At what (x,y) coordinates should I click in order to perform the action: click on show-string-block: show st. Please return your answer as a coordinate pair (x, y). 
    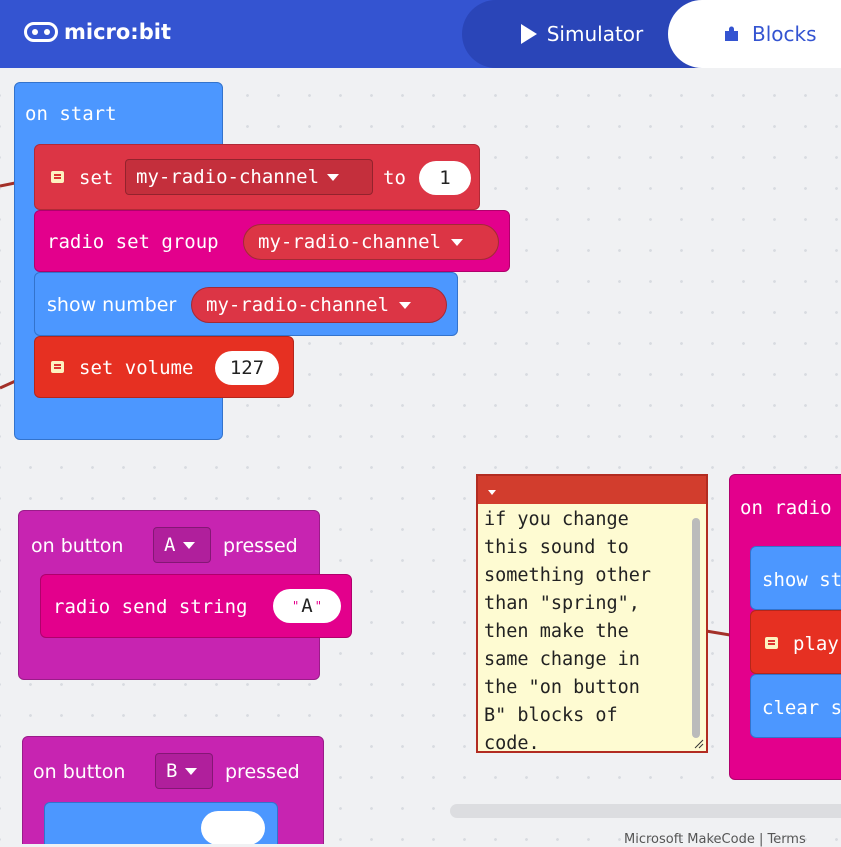
    Looking at the image, I should click on (795, 578).